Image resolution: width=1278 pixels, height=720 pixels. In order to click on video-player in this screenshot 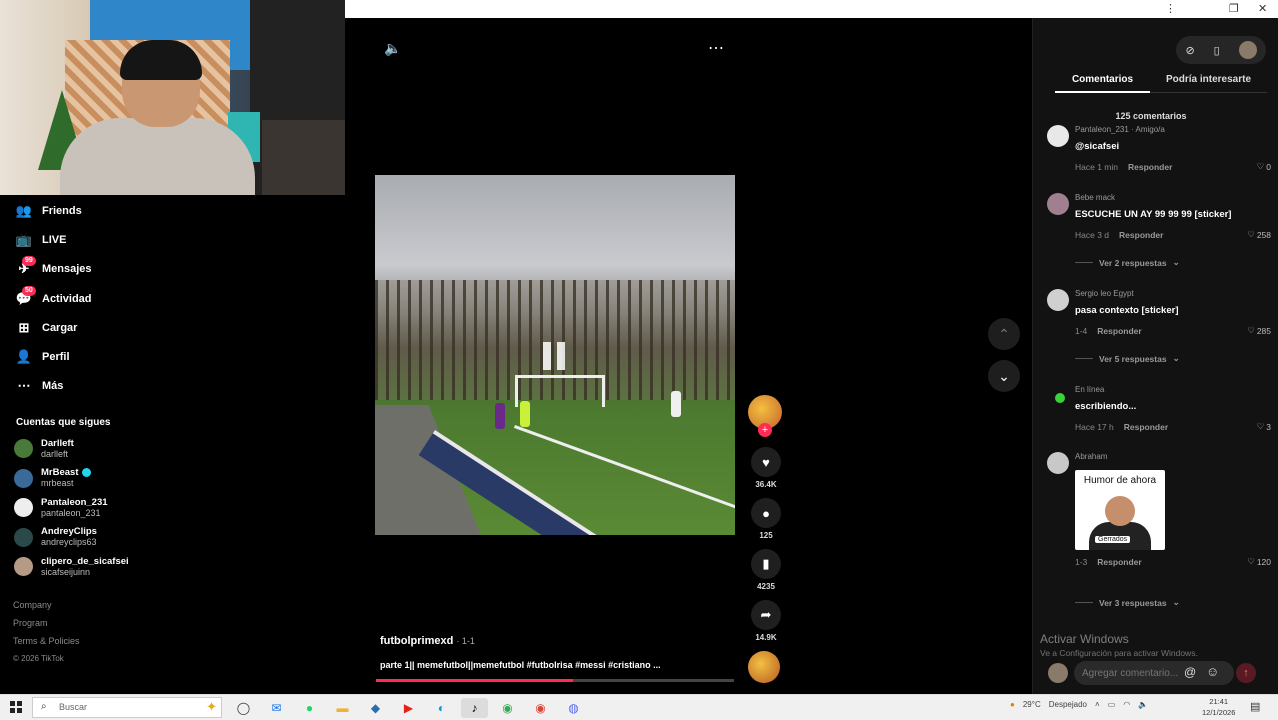, I will do `click(555, 355)`.